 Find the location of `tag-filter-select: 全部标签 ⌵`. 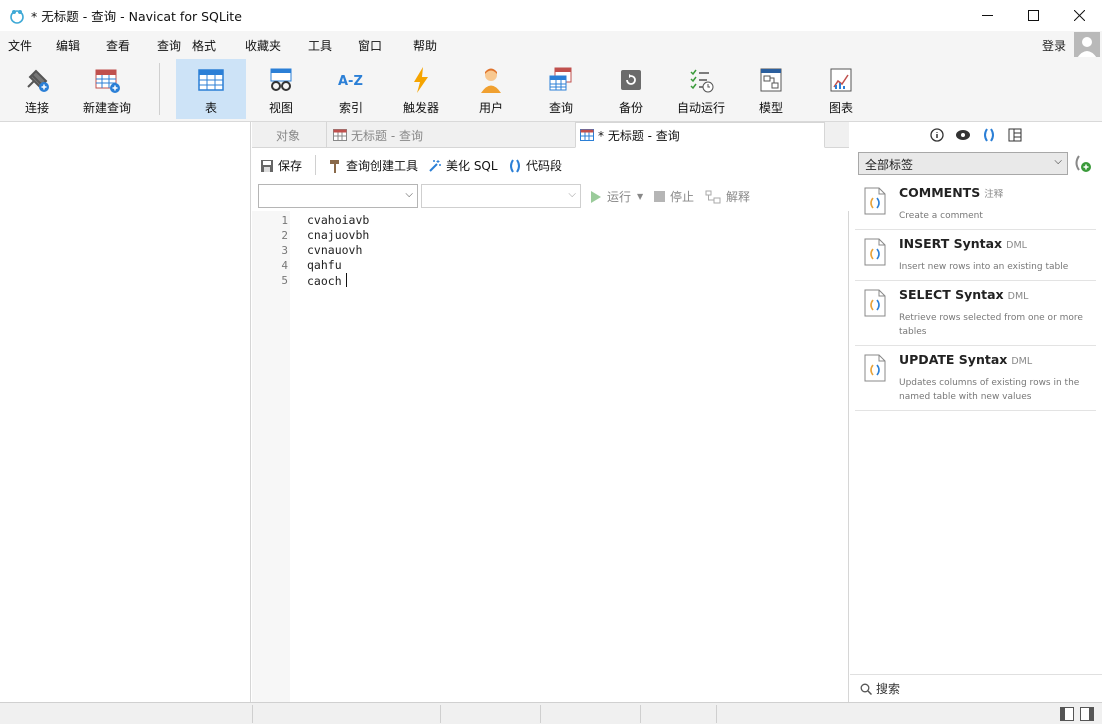

tag-filter-select: 全部标签 ⌵ is located at coordinates (963, 163).